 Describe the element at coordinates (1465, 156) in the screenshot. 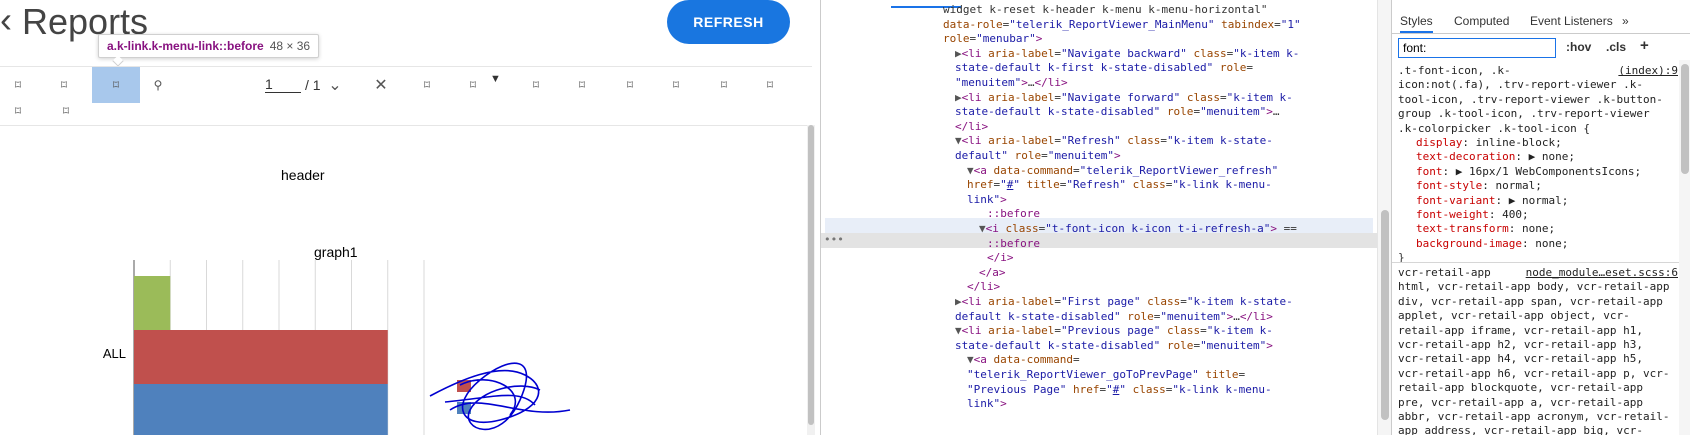

I see `css-property: text-decoration` at that location.